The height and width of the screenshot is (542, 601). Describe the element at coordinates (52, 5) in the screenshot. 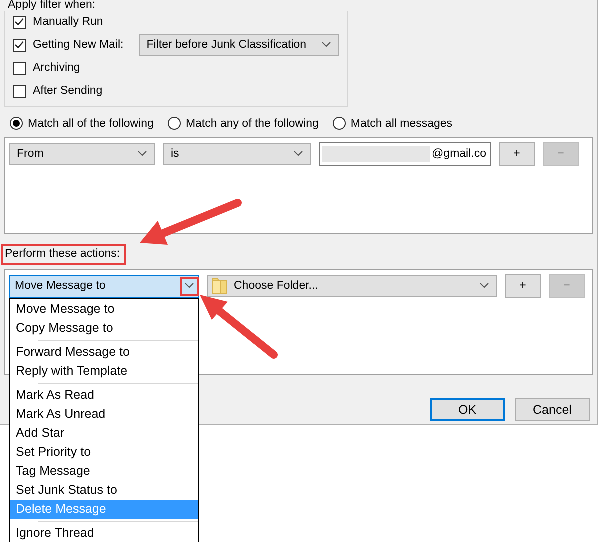

I see `group-title: Apply filter when:` at that location.